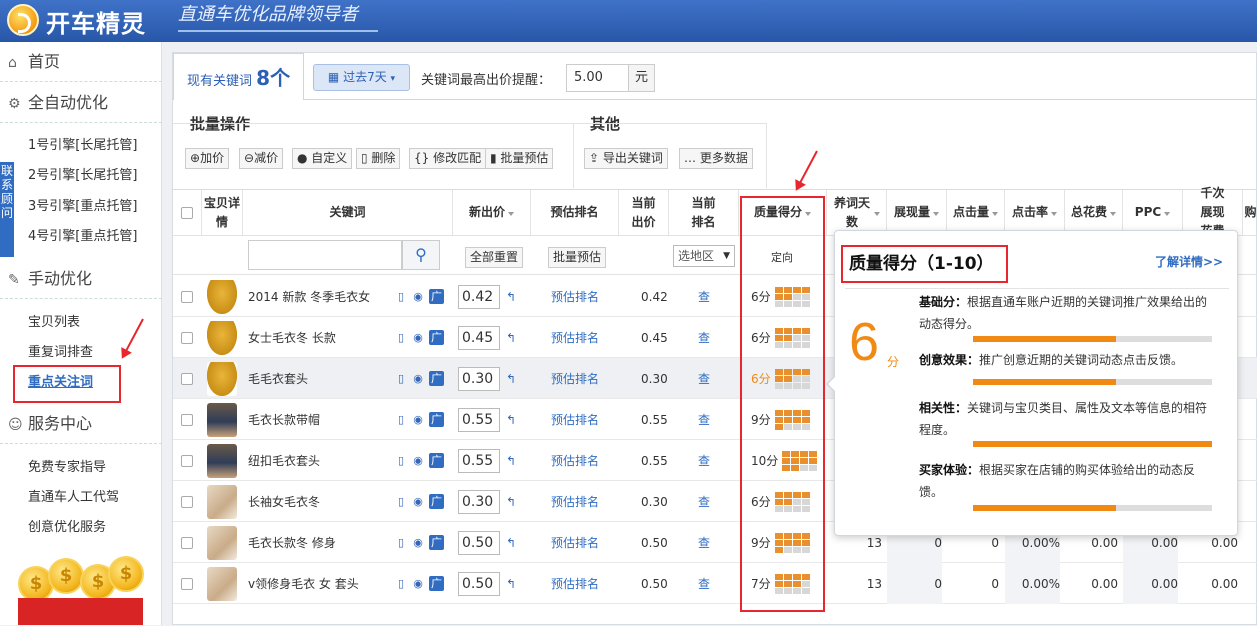 The image size is (1257, 626). Describe the element at coordinates (716, 158) in the screenshot. I see `more-data-button: … 更多数据` at that location.